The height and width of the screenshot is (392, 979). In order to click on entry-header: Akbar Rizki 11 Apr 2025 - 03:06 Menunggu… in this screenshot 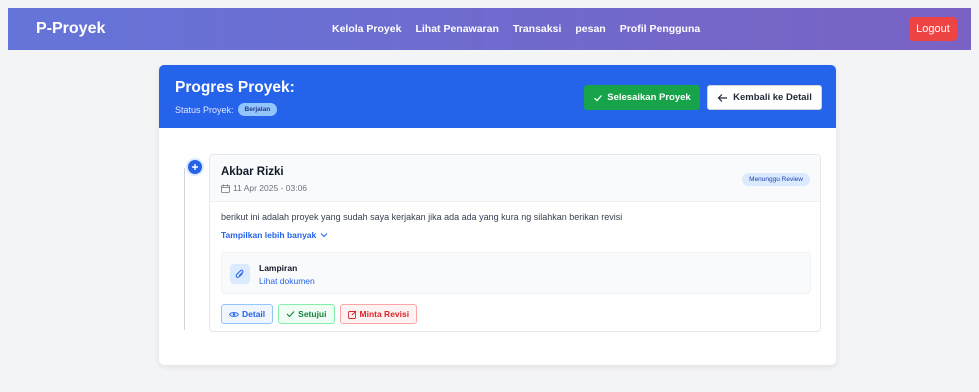, I will do `click(515, 178)`.